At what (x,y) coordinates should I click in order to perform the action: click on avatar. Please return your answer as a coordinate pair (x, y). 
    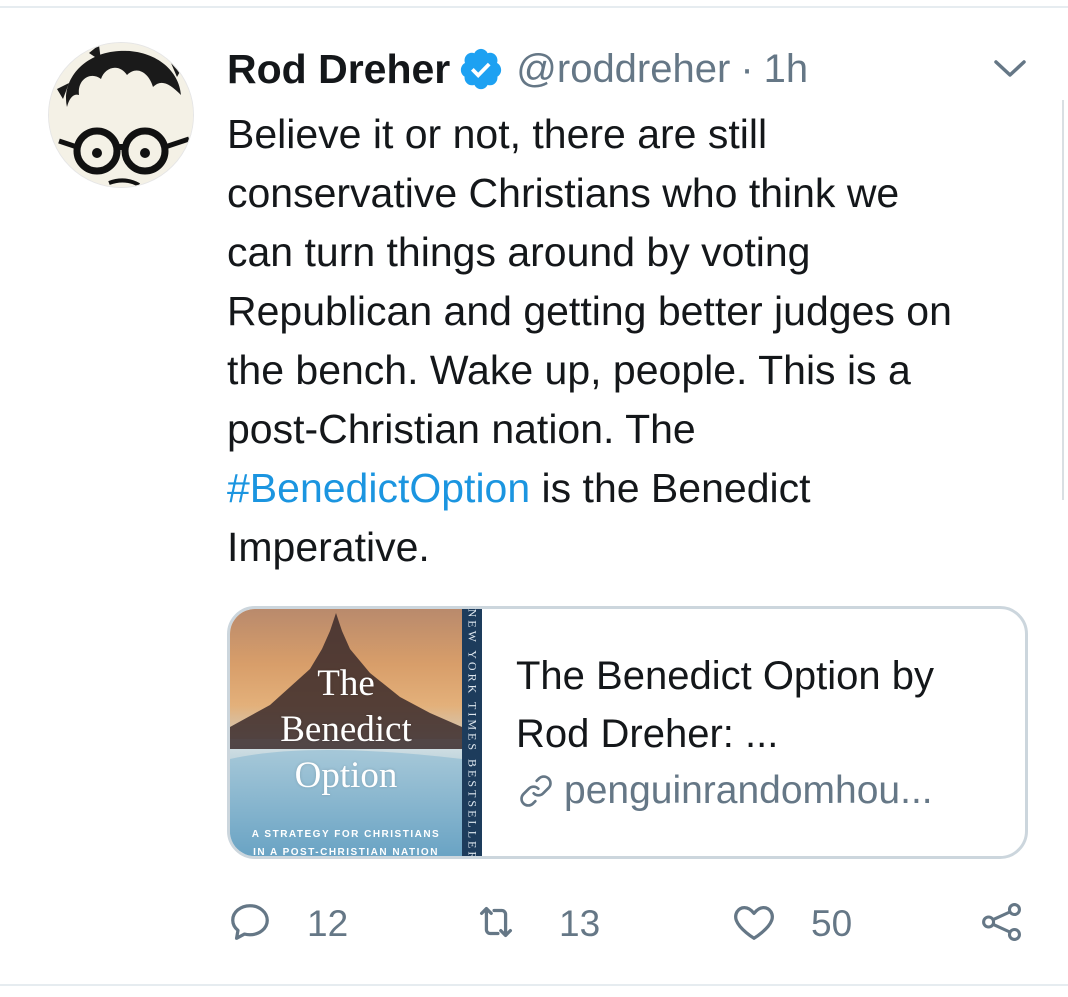
    Looking at the image, I should click on (121, 115).